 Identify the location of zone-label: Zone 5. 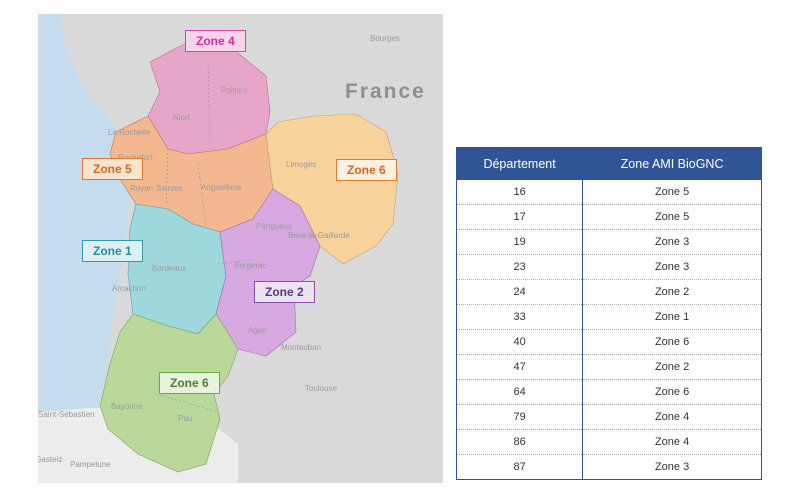
(112, 169).